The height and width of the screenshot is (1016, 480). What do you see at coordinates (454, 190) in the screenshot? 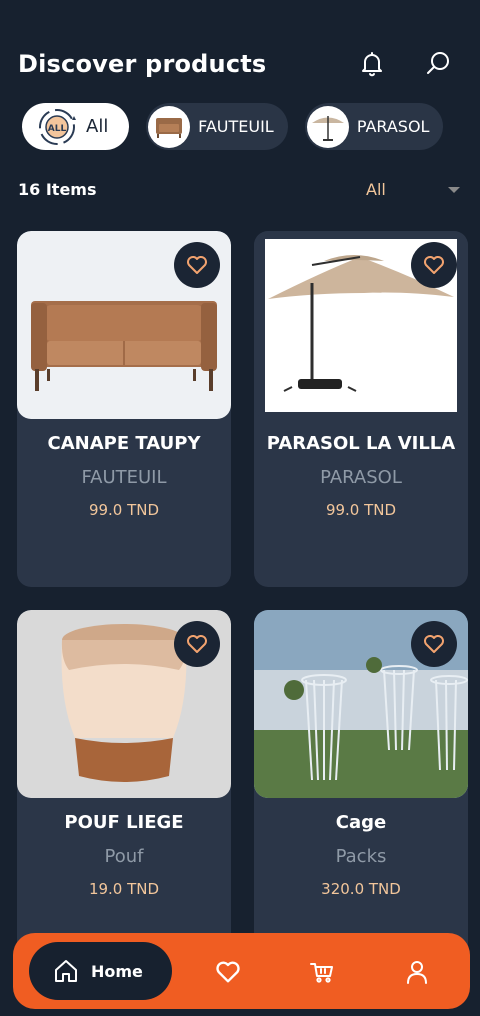
I see `chevron-down-icon` at bounding box center [454, 190].